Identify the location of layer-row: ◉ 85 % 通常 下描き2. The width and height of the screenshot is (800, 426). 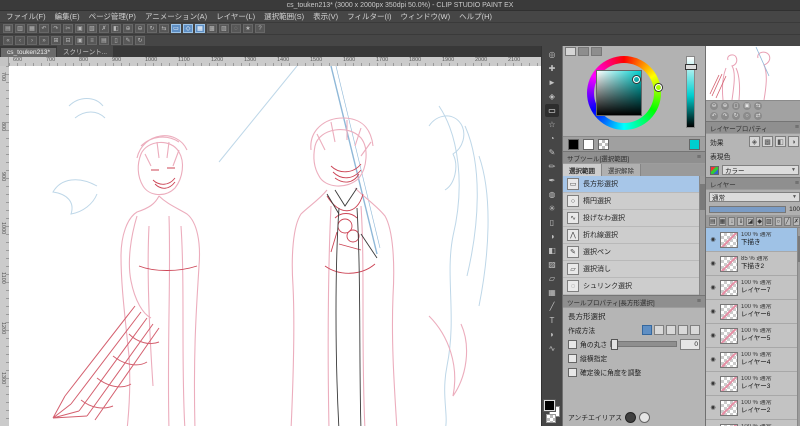
(753, 264).